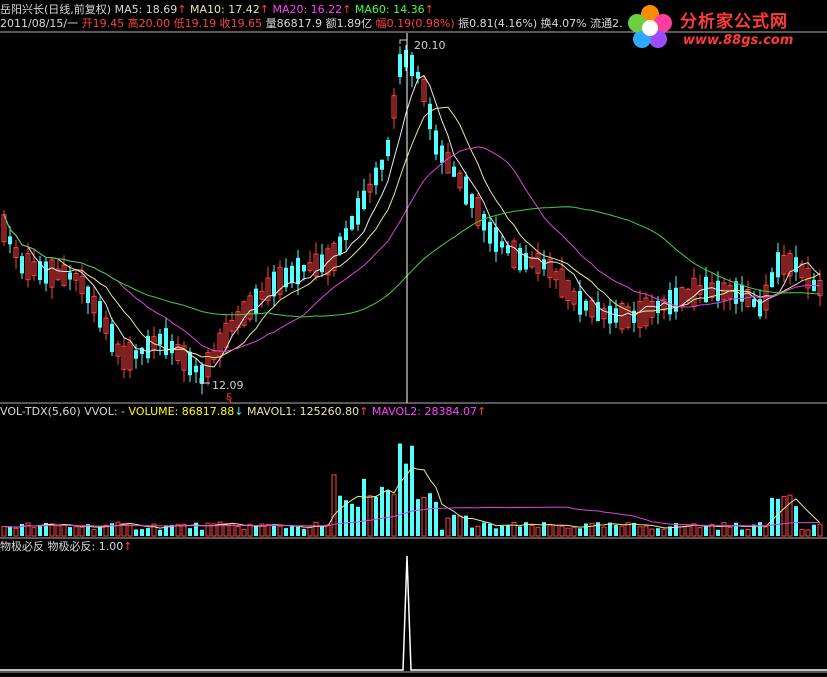 The height and width of the screenshot is (677, 827). What do you see at coordinates (40, 411) in the screenshot?
I see `volume-indicator-name: VOL-TDX(5,60)` at bounding box center [40, 411].